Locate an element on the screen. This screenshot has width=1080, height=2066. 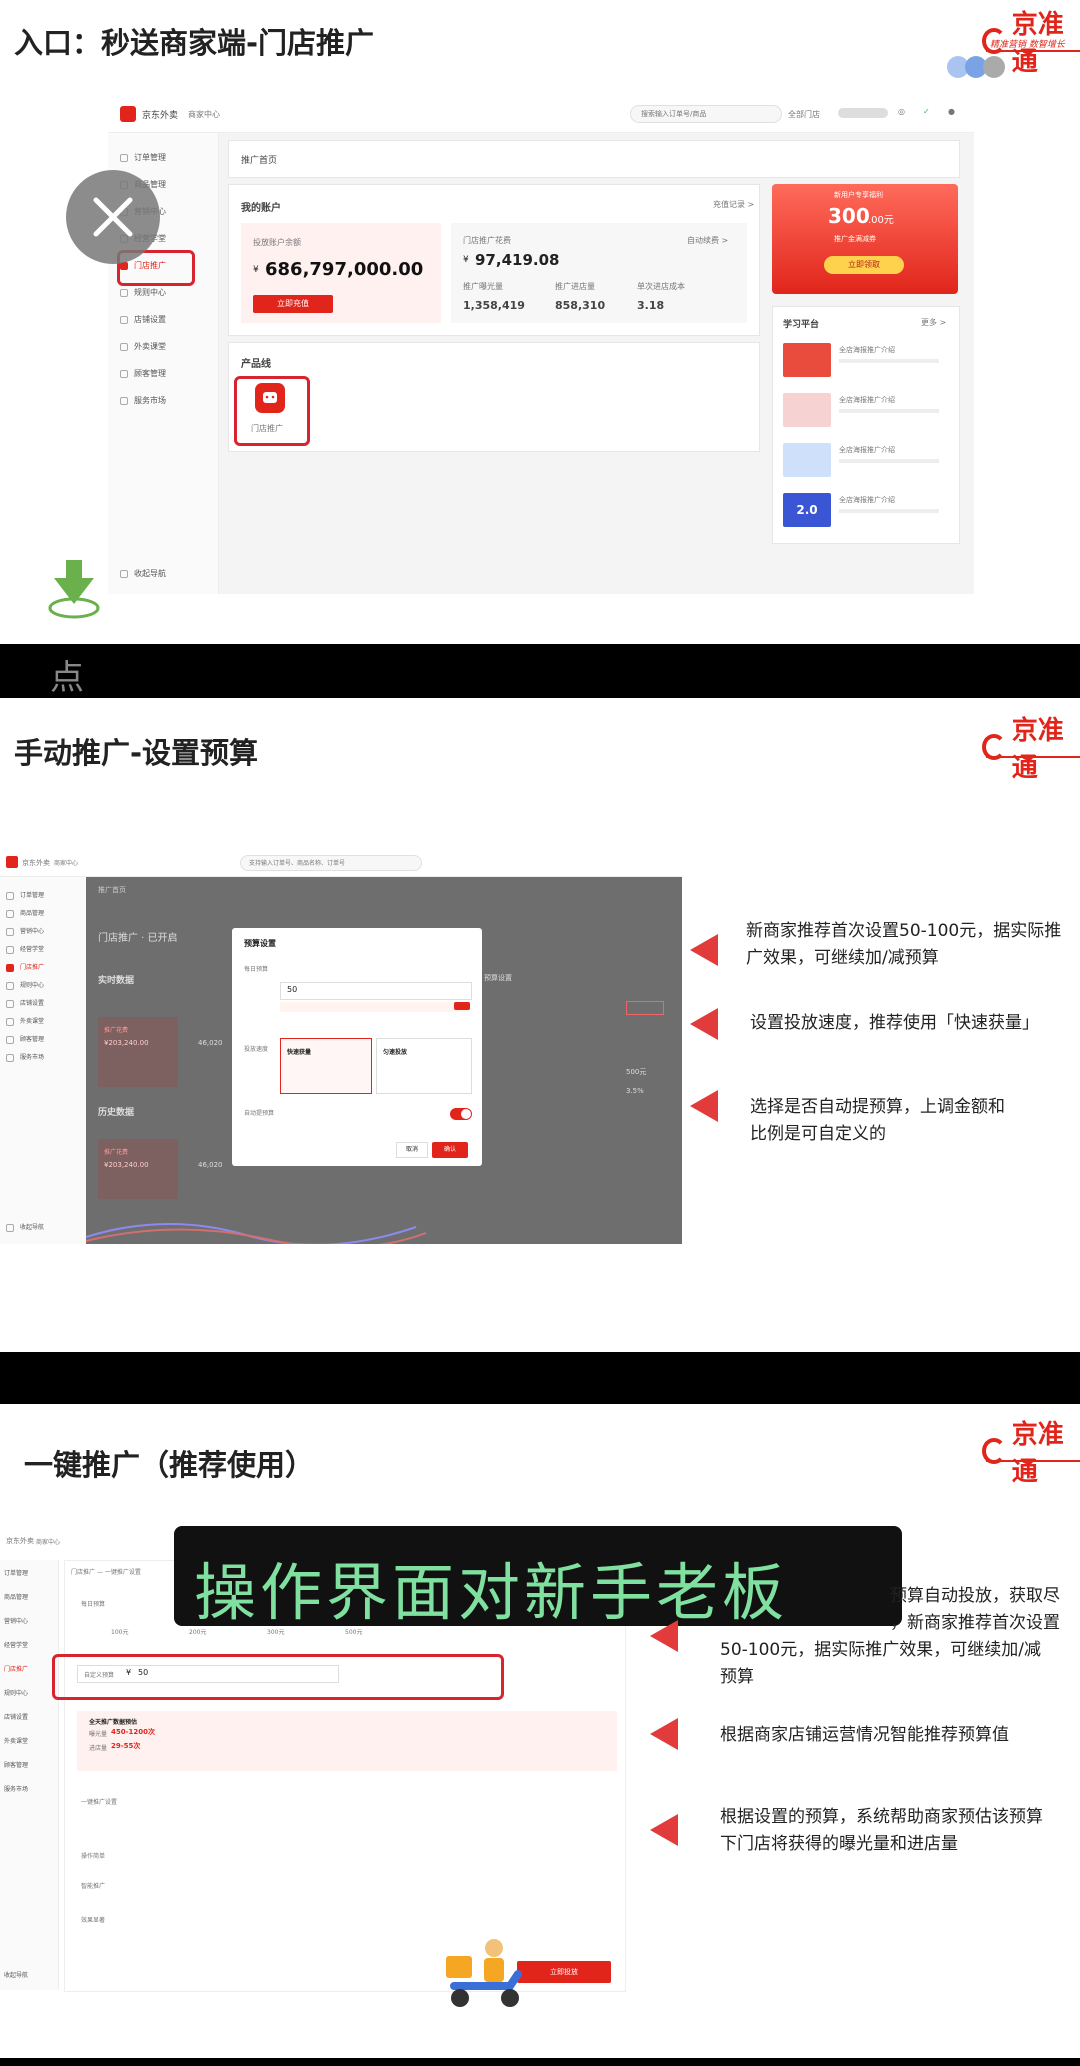
sidebar2-settings: 店铺设置 is located at coordinates (25, 1003).